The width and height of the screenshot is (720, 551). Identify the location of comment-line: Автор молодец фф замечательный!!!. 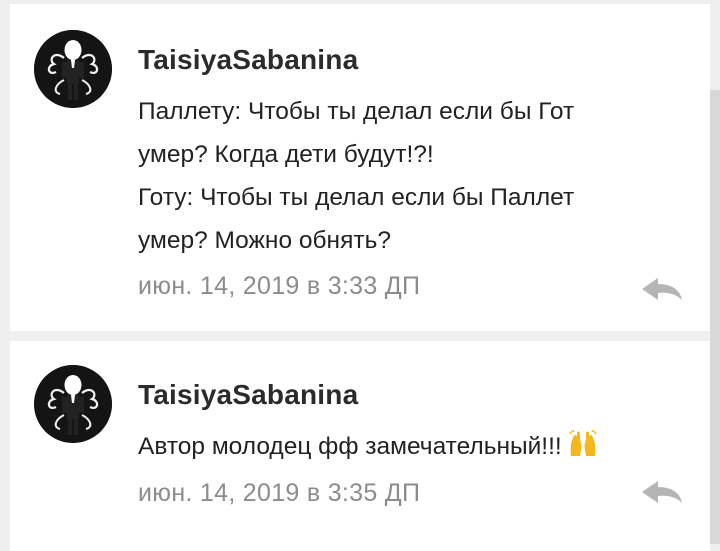
(398, 446).